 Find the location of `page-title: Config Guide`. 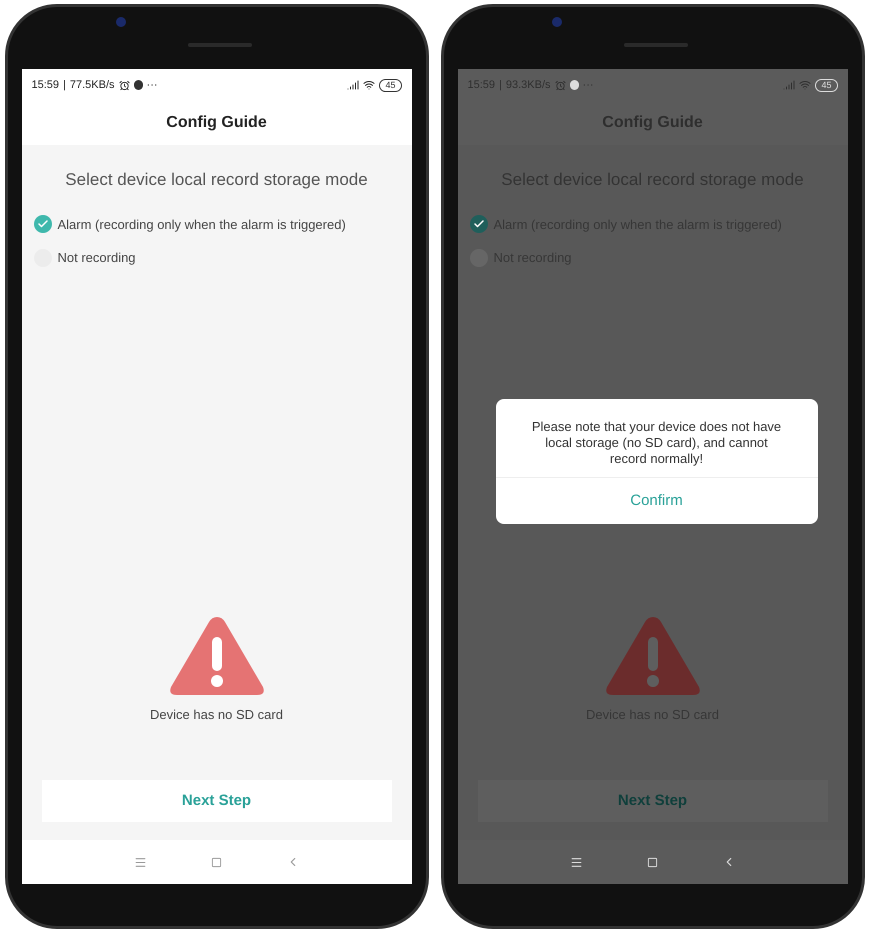

page-title: Config Guide is located at coordinates (216, 123).